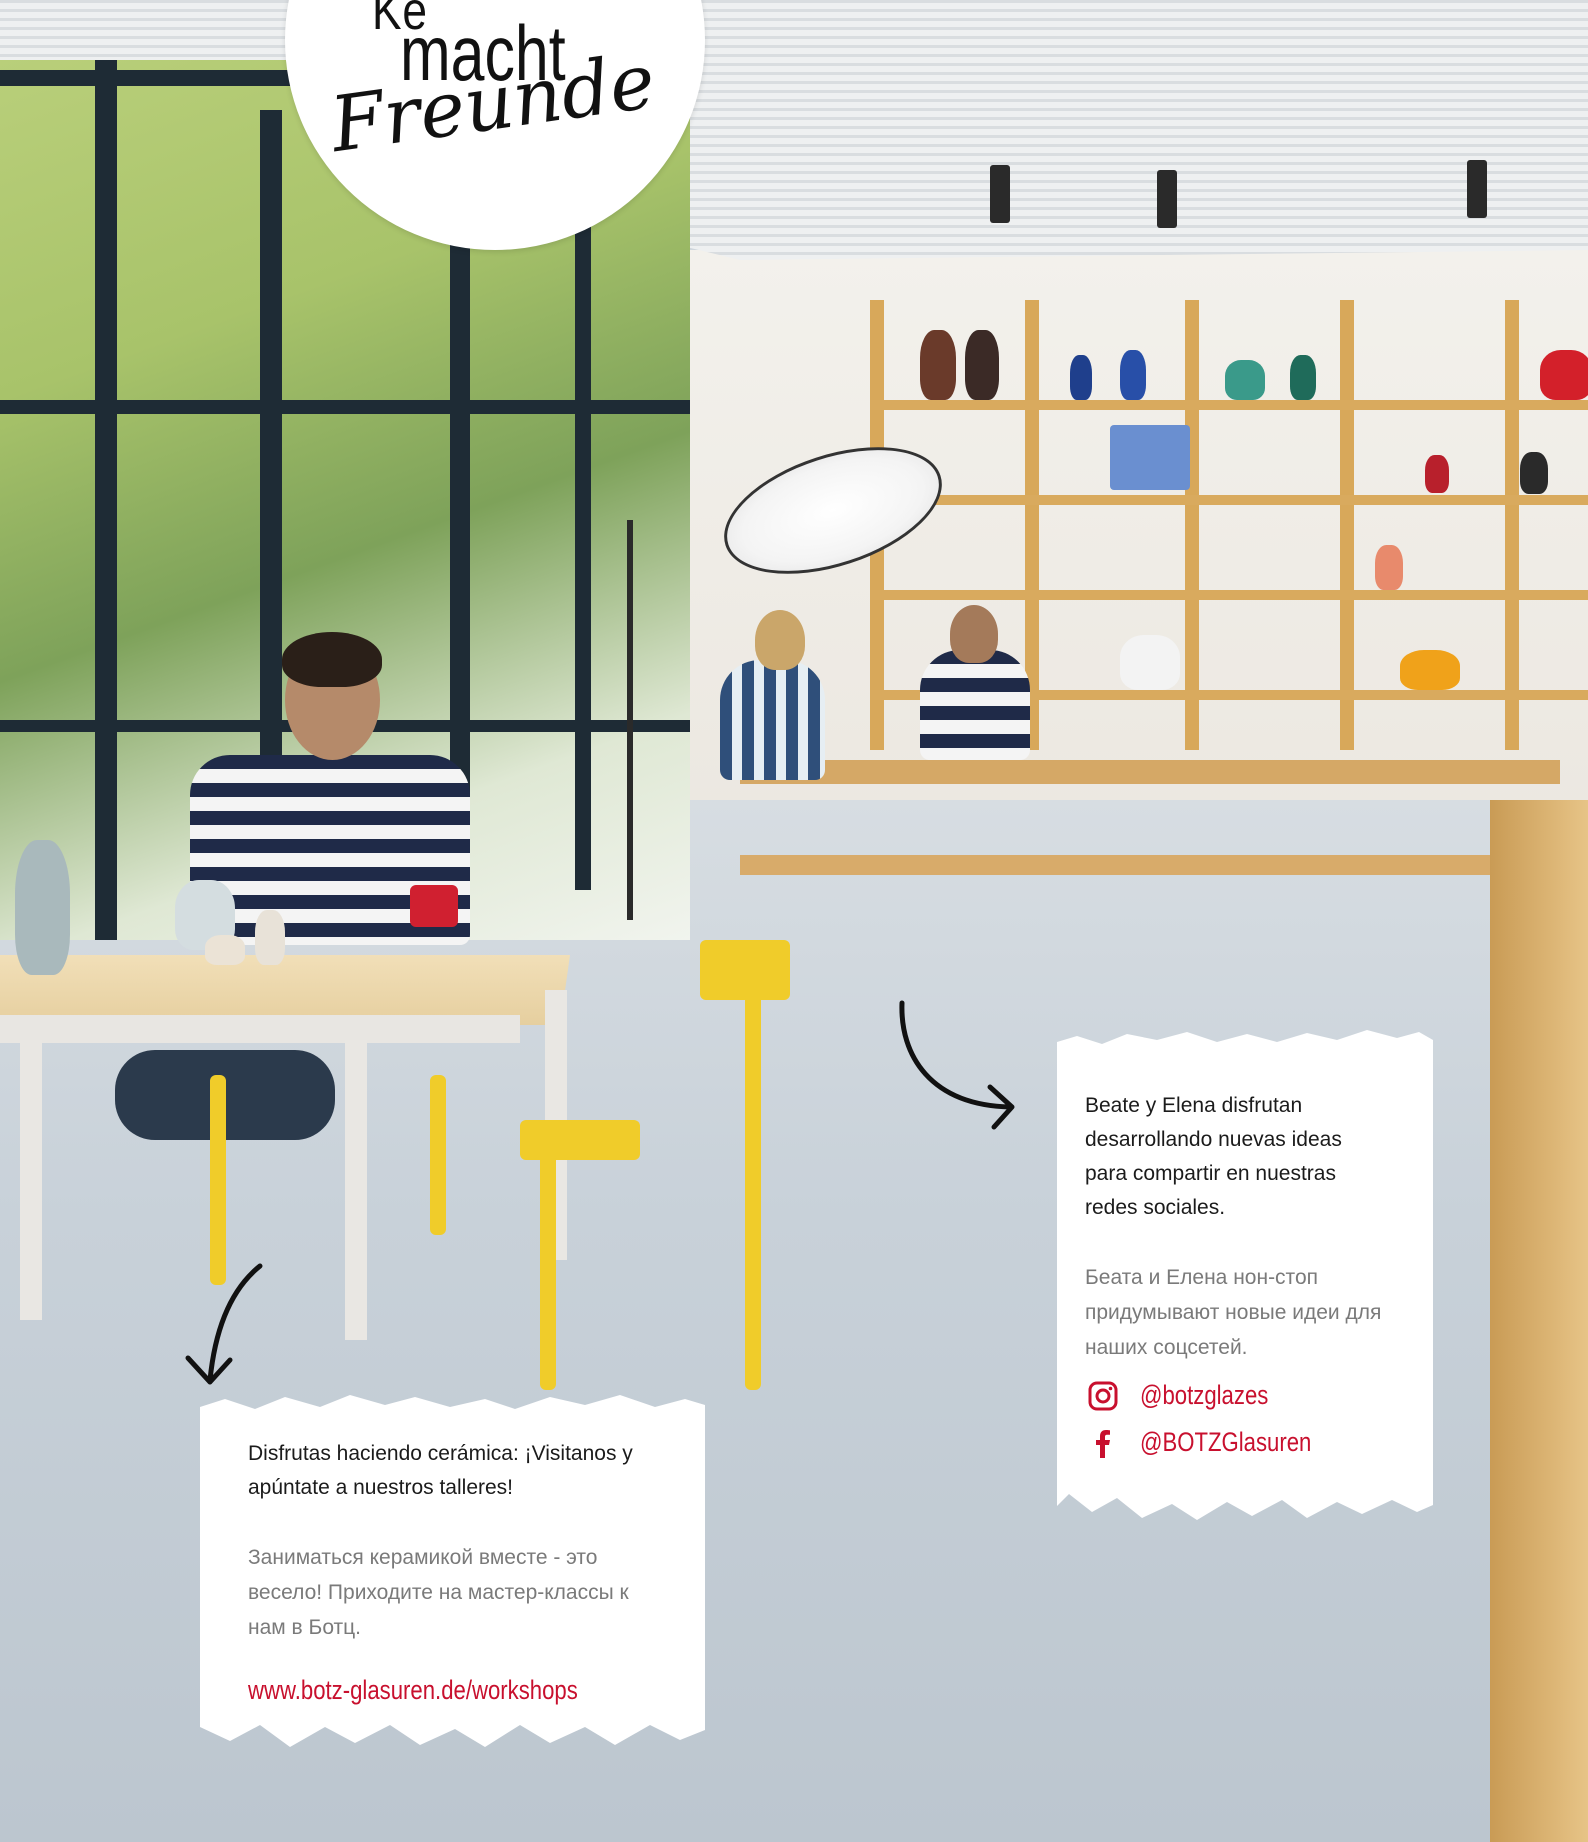 This screenshot has width=1588, height=1842. I want to click on facebook-icon, so click(1103, 1443).